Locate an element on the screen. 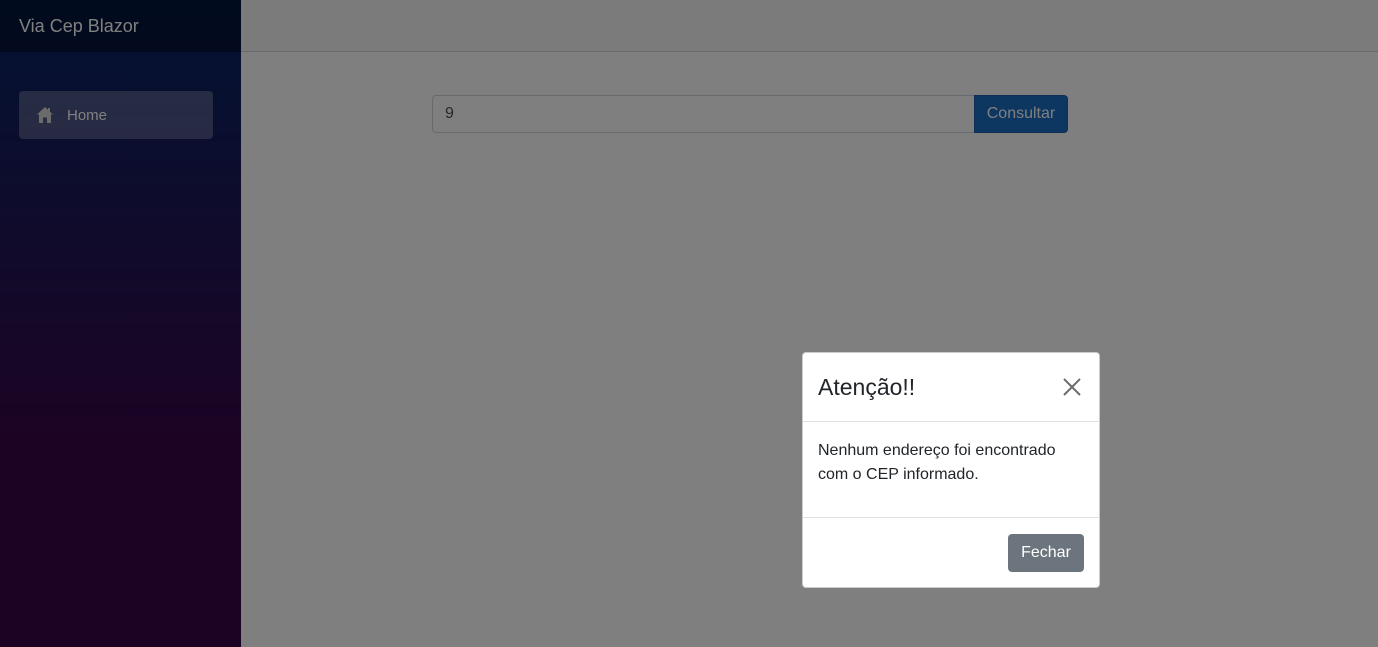  fechar-button: Fechar is located at coordinates (1046, 552).